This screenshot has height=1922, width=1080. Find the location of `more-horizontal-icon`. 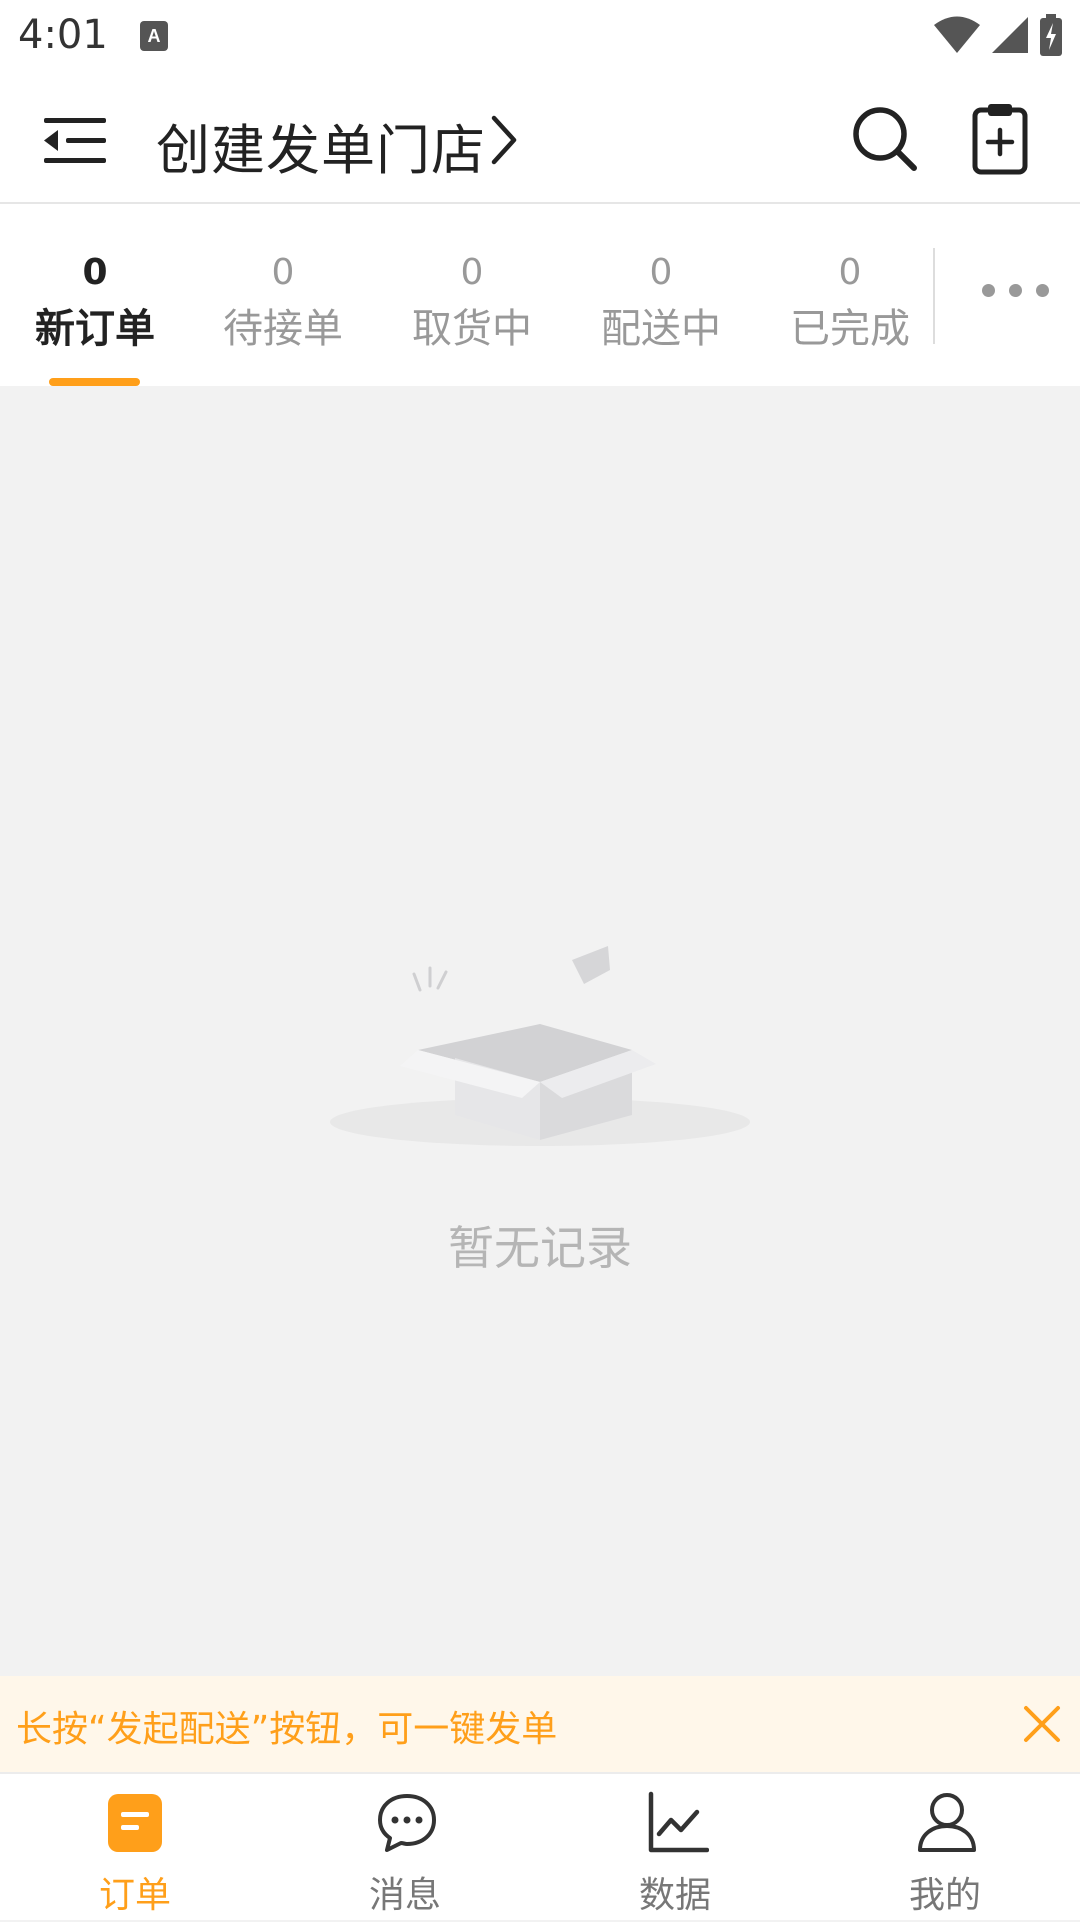

more-horizontal-icon is located at coordinates (1015, 290).